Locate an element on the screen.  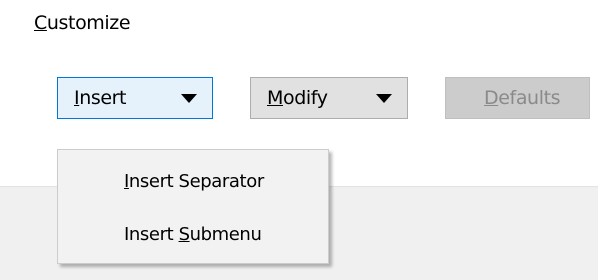
menu-item-insert-submenu: Insert Submenu is located at coordinates (193, 235).